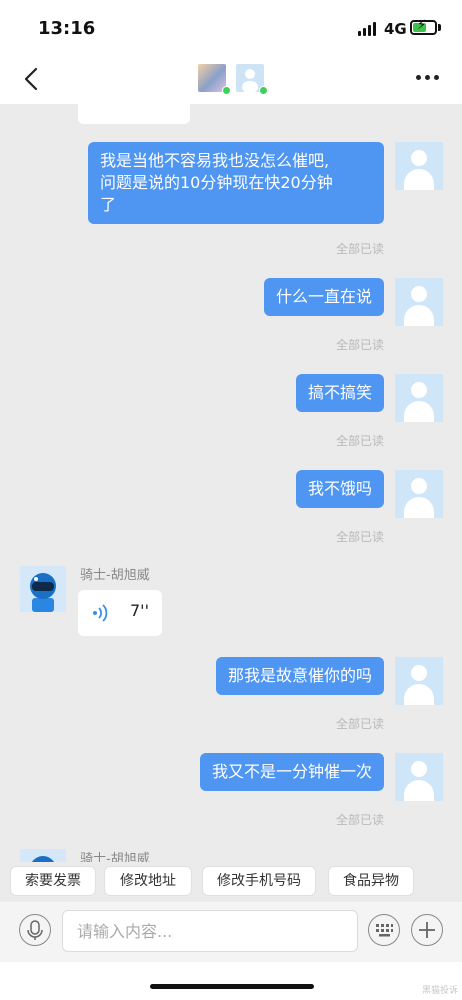  I want to click on message-bubble: 什么一直在说, so click(323, 297).